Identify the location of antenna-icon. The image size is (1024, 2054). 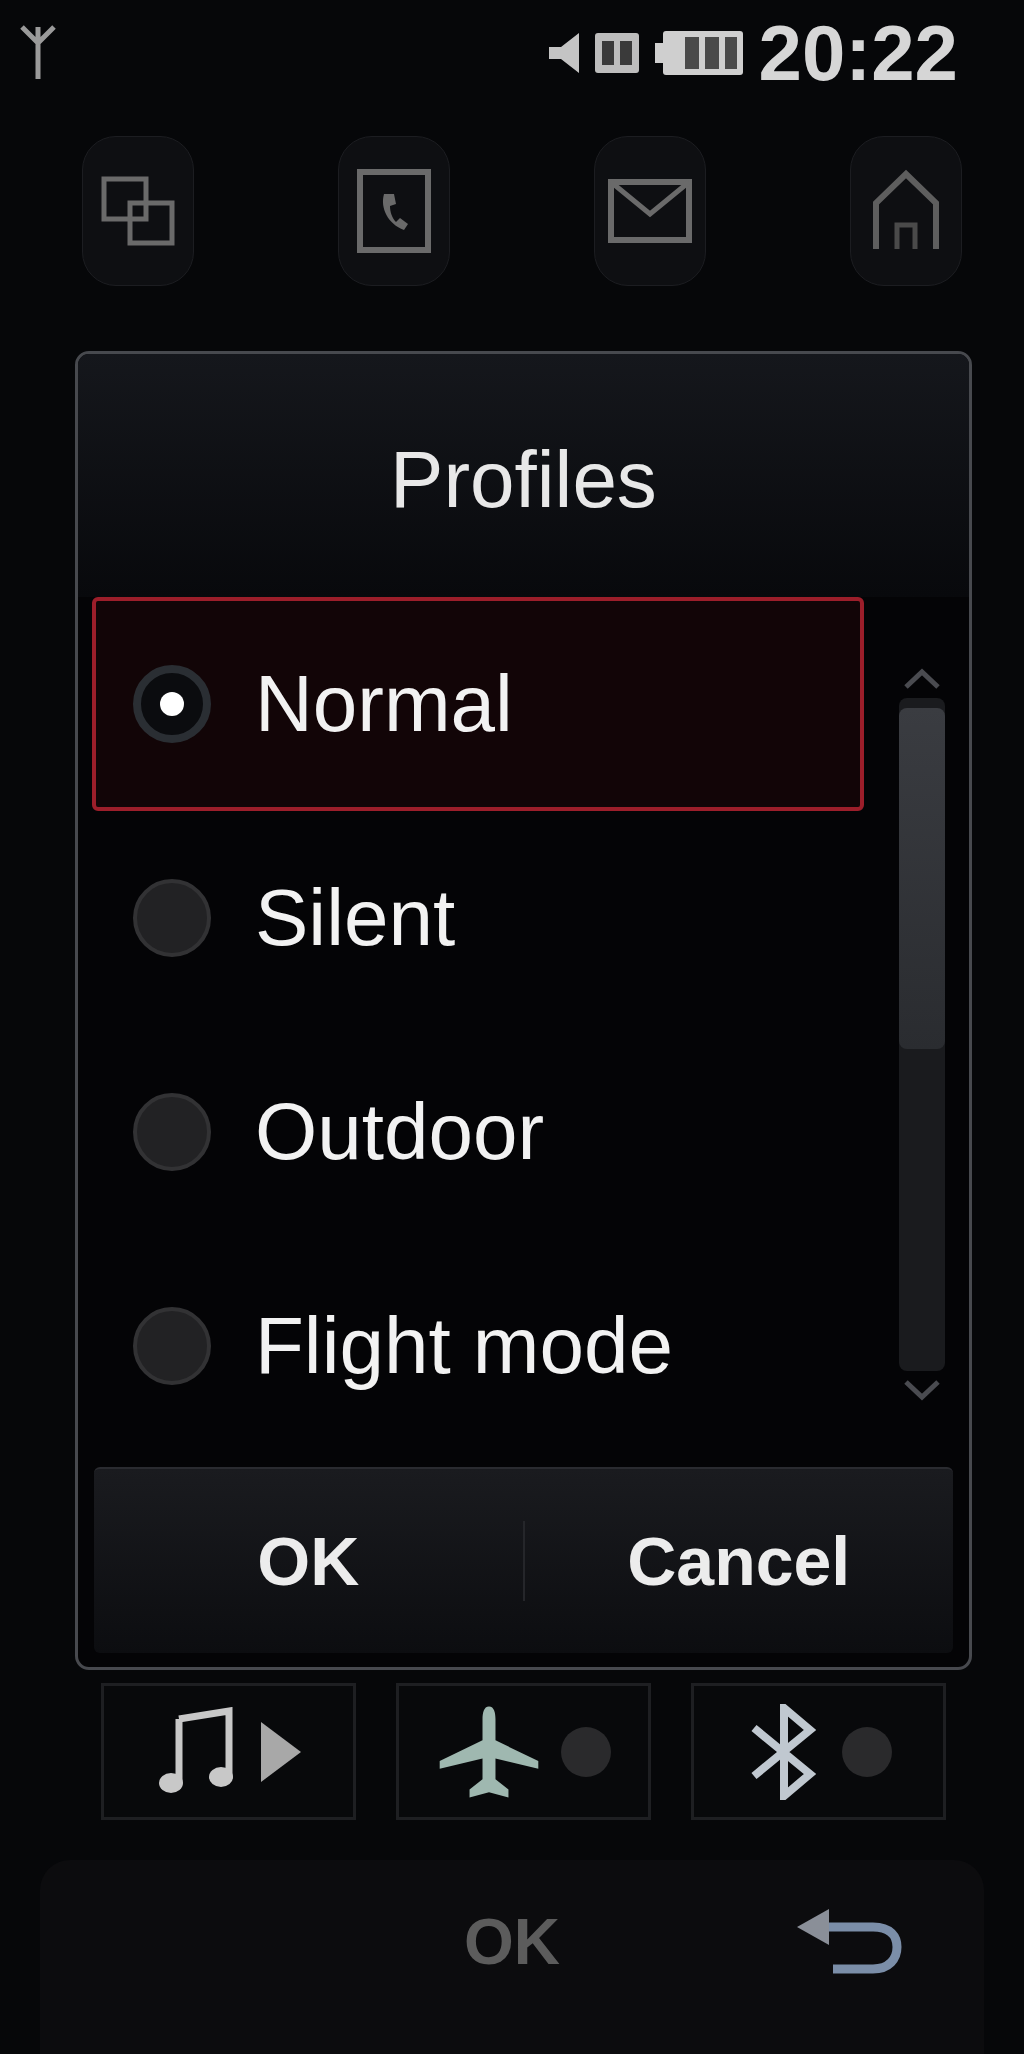
(38, 53).